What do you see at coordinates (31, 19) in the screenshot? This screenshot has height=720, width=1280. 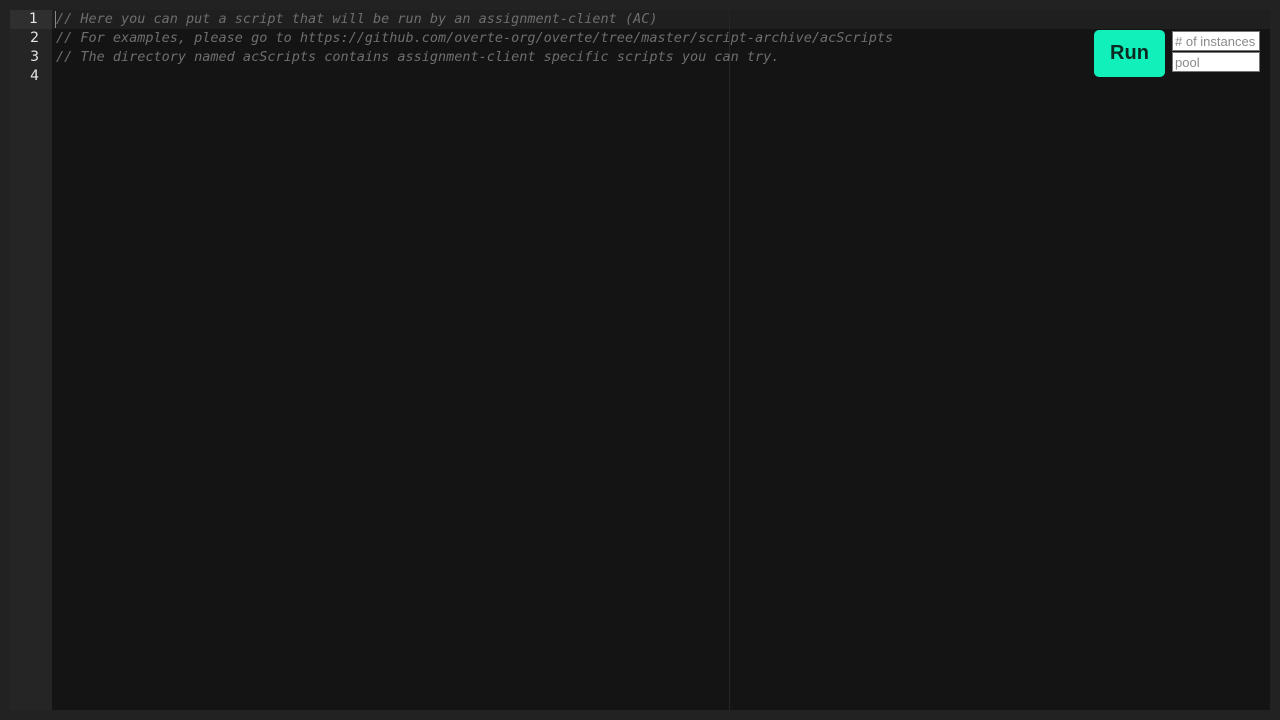 I see `line-number: 1` at bounding box center [31, 19].